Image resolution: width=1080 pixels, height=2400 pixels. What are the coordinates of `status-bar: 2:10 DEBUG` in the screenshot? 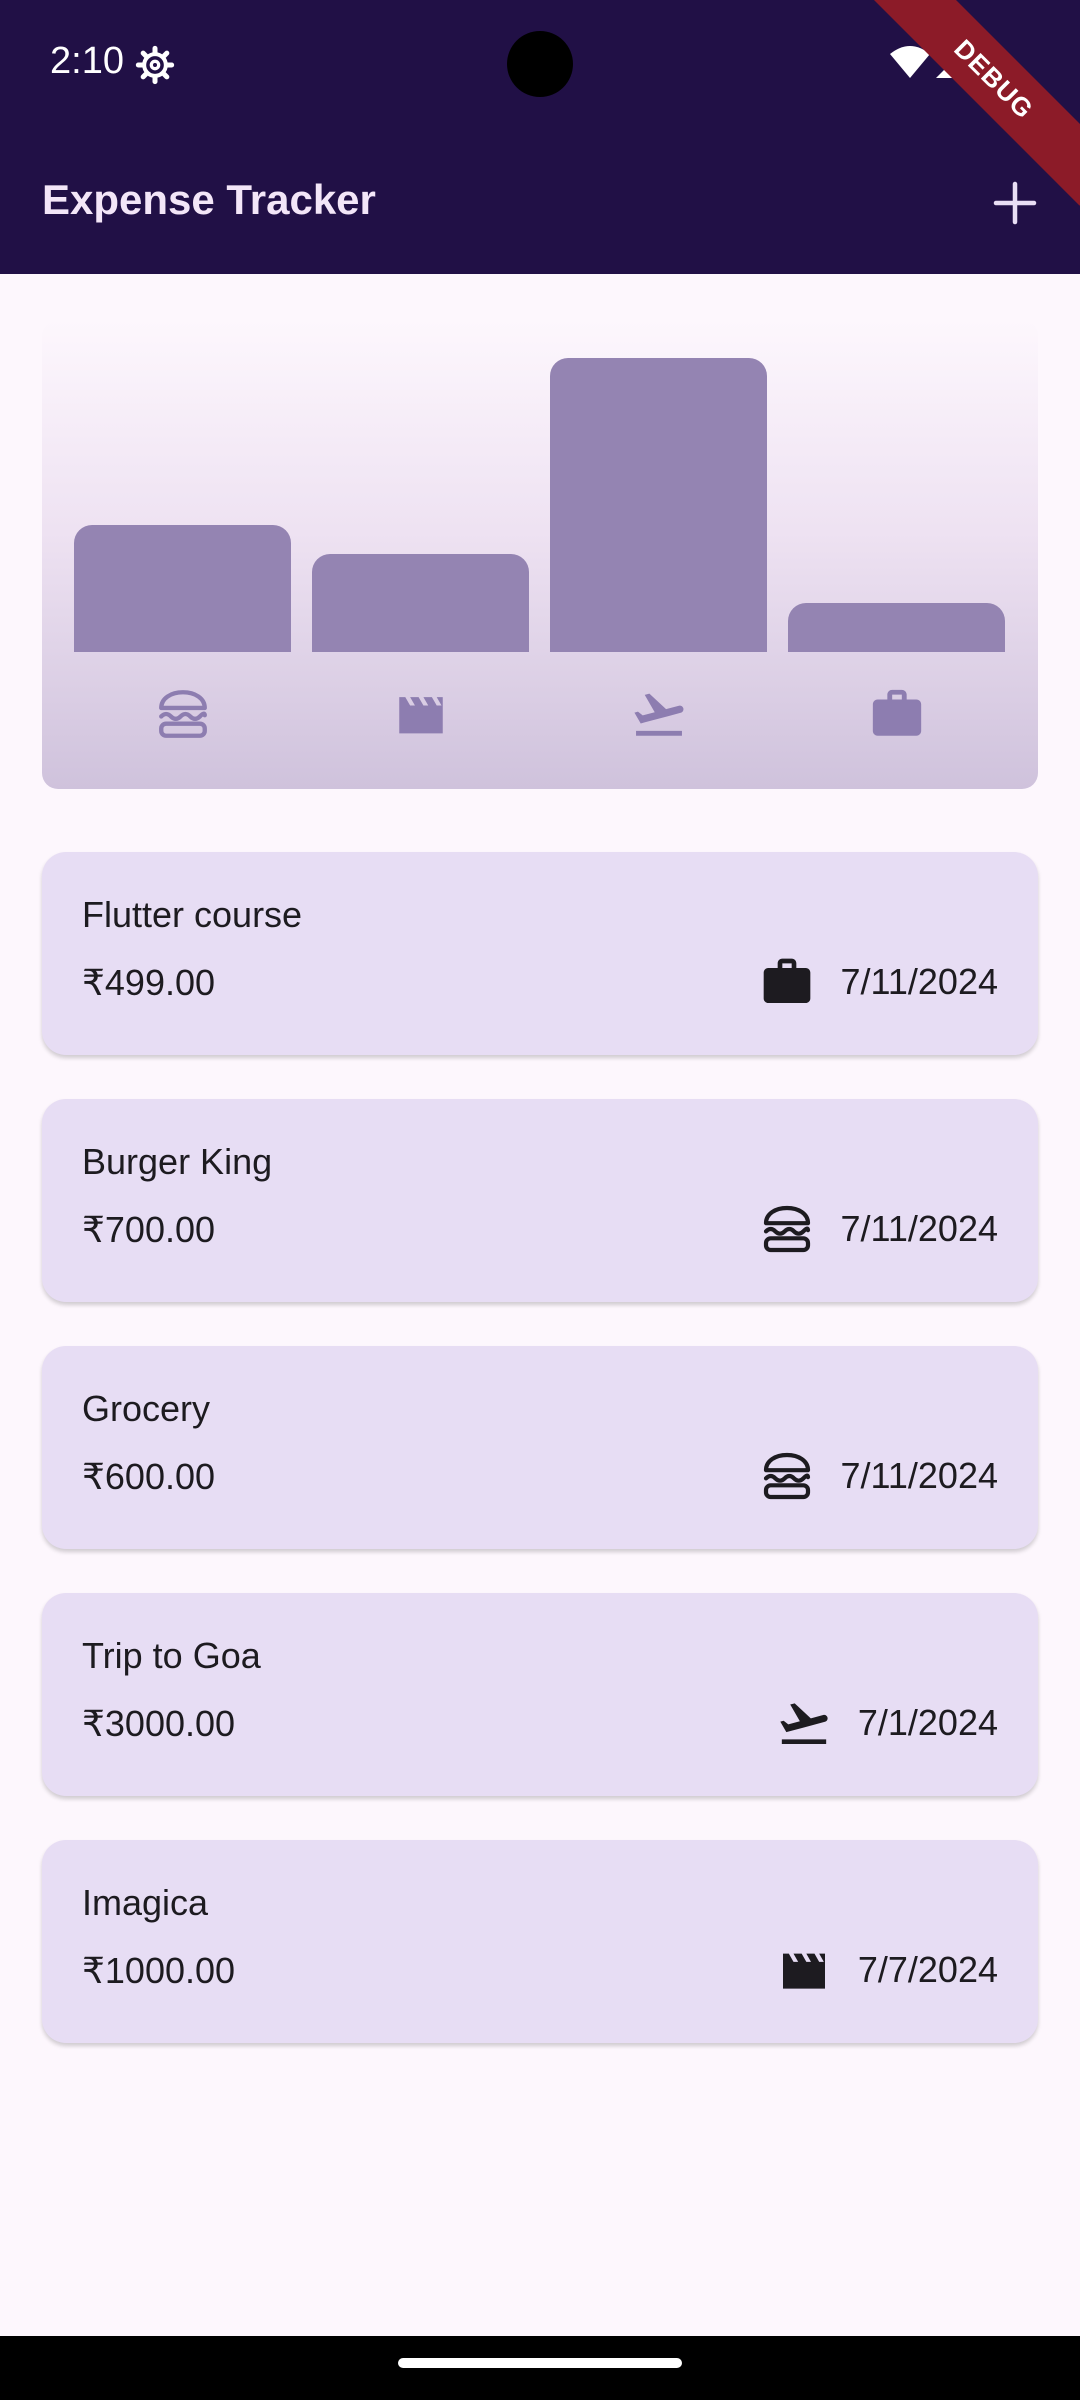 It's located at (540, 103).